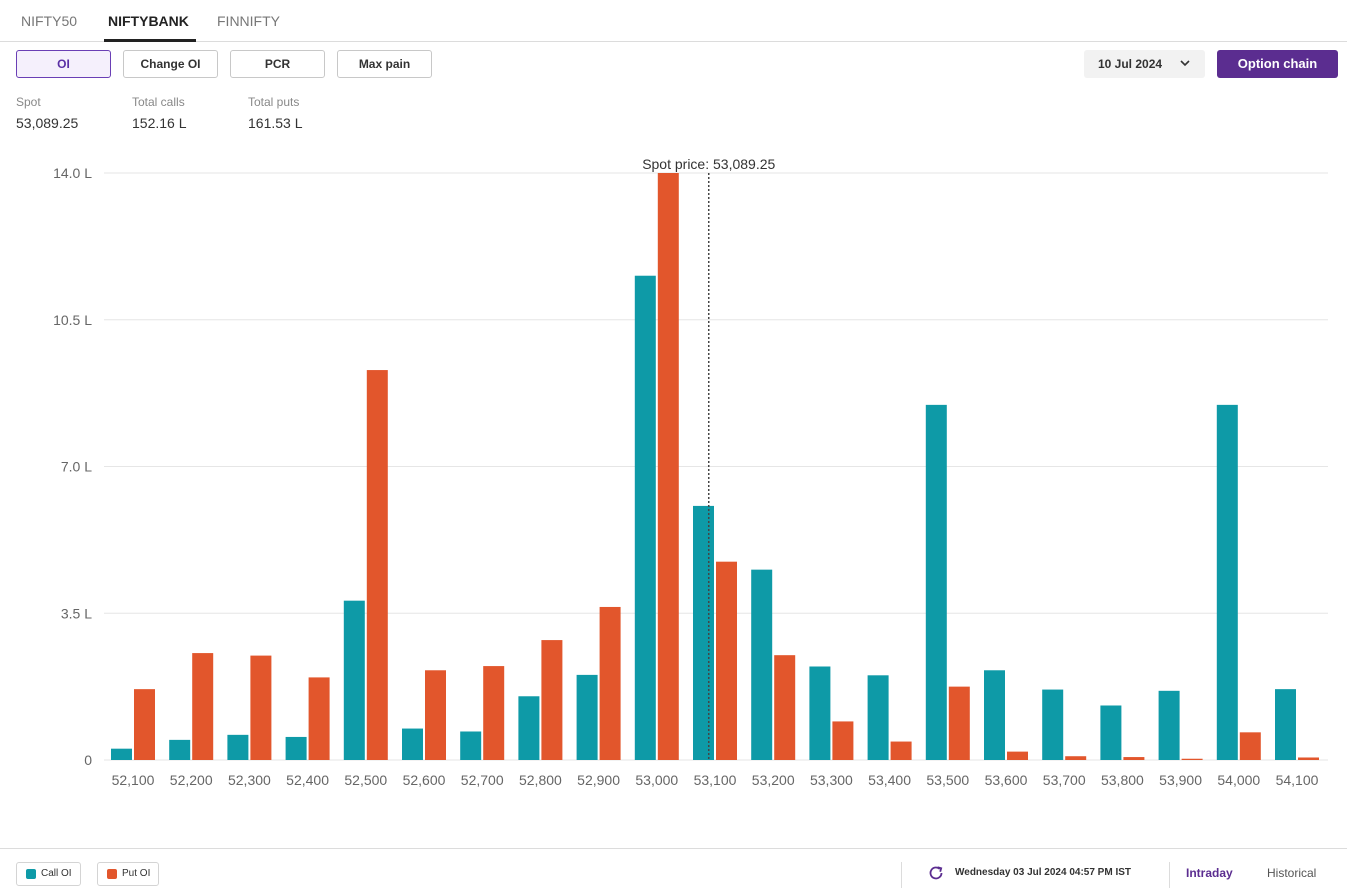  Describe the element at coordinates (28, 102) in the screenshot. I see `spot-label: Spot` at that location.